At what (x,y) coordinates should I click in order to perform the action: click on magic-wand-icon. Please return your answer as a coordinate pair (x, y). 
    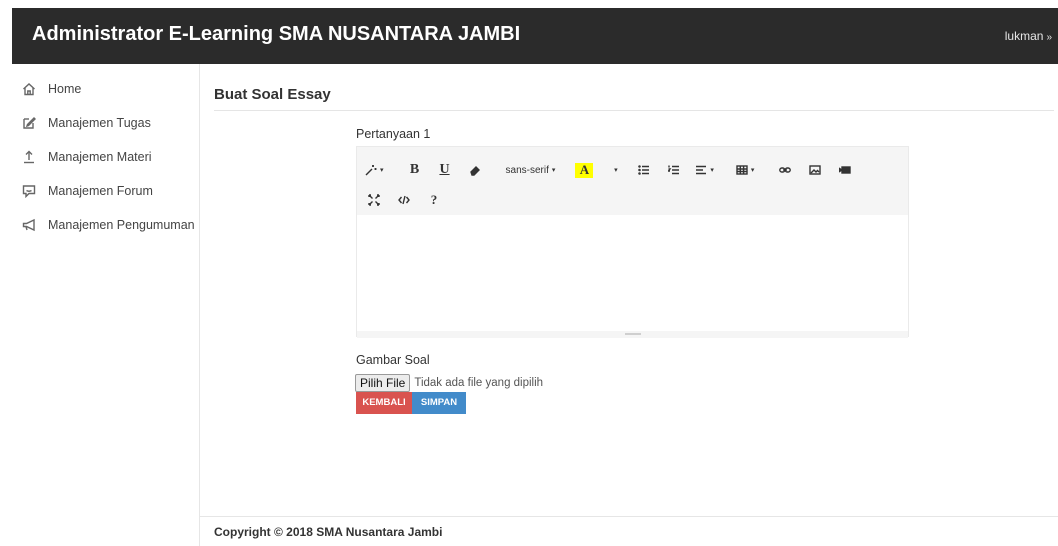
    Looking at the image, I should click on (371, 170).